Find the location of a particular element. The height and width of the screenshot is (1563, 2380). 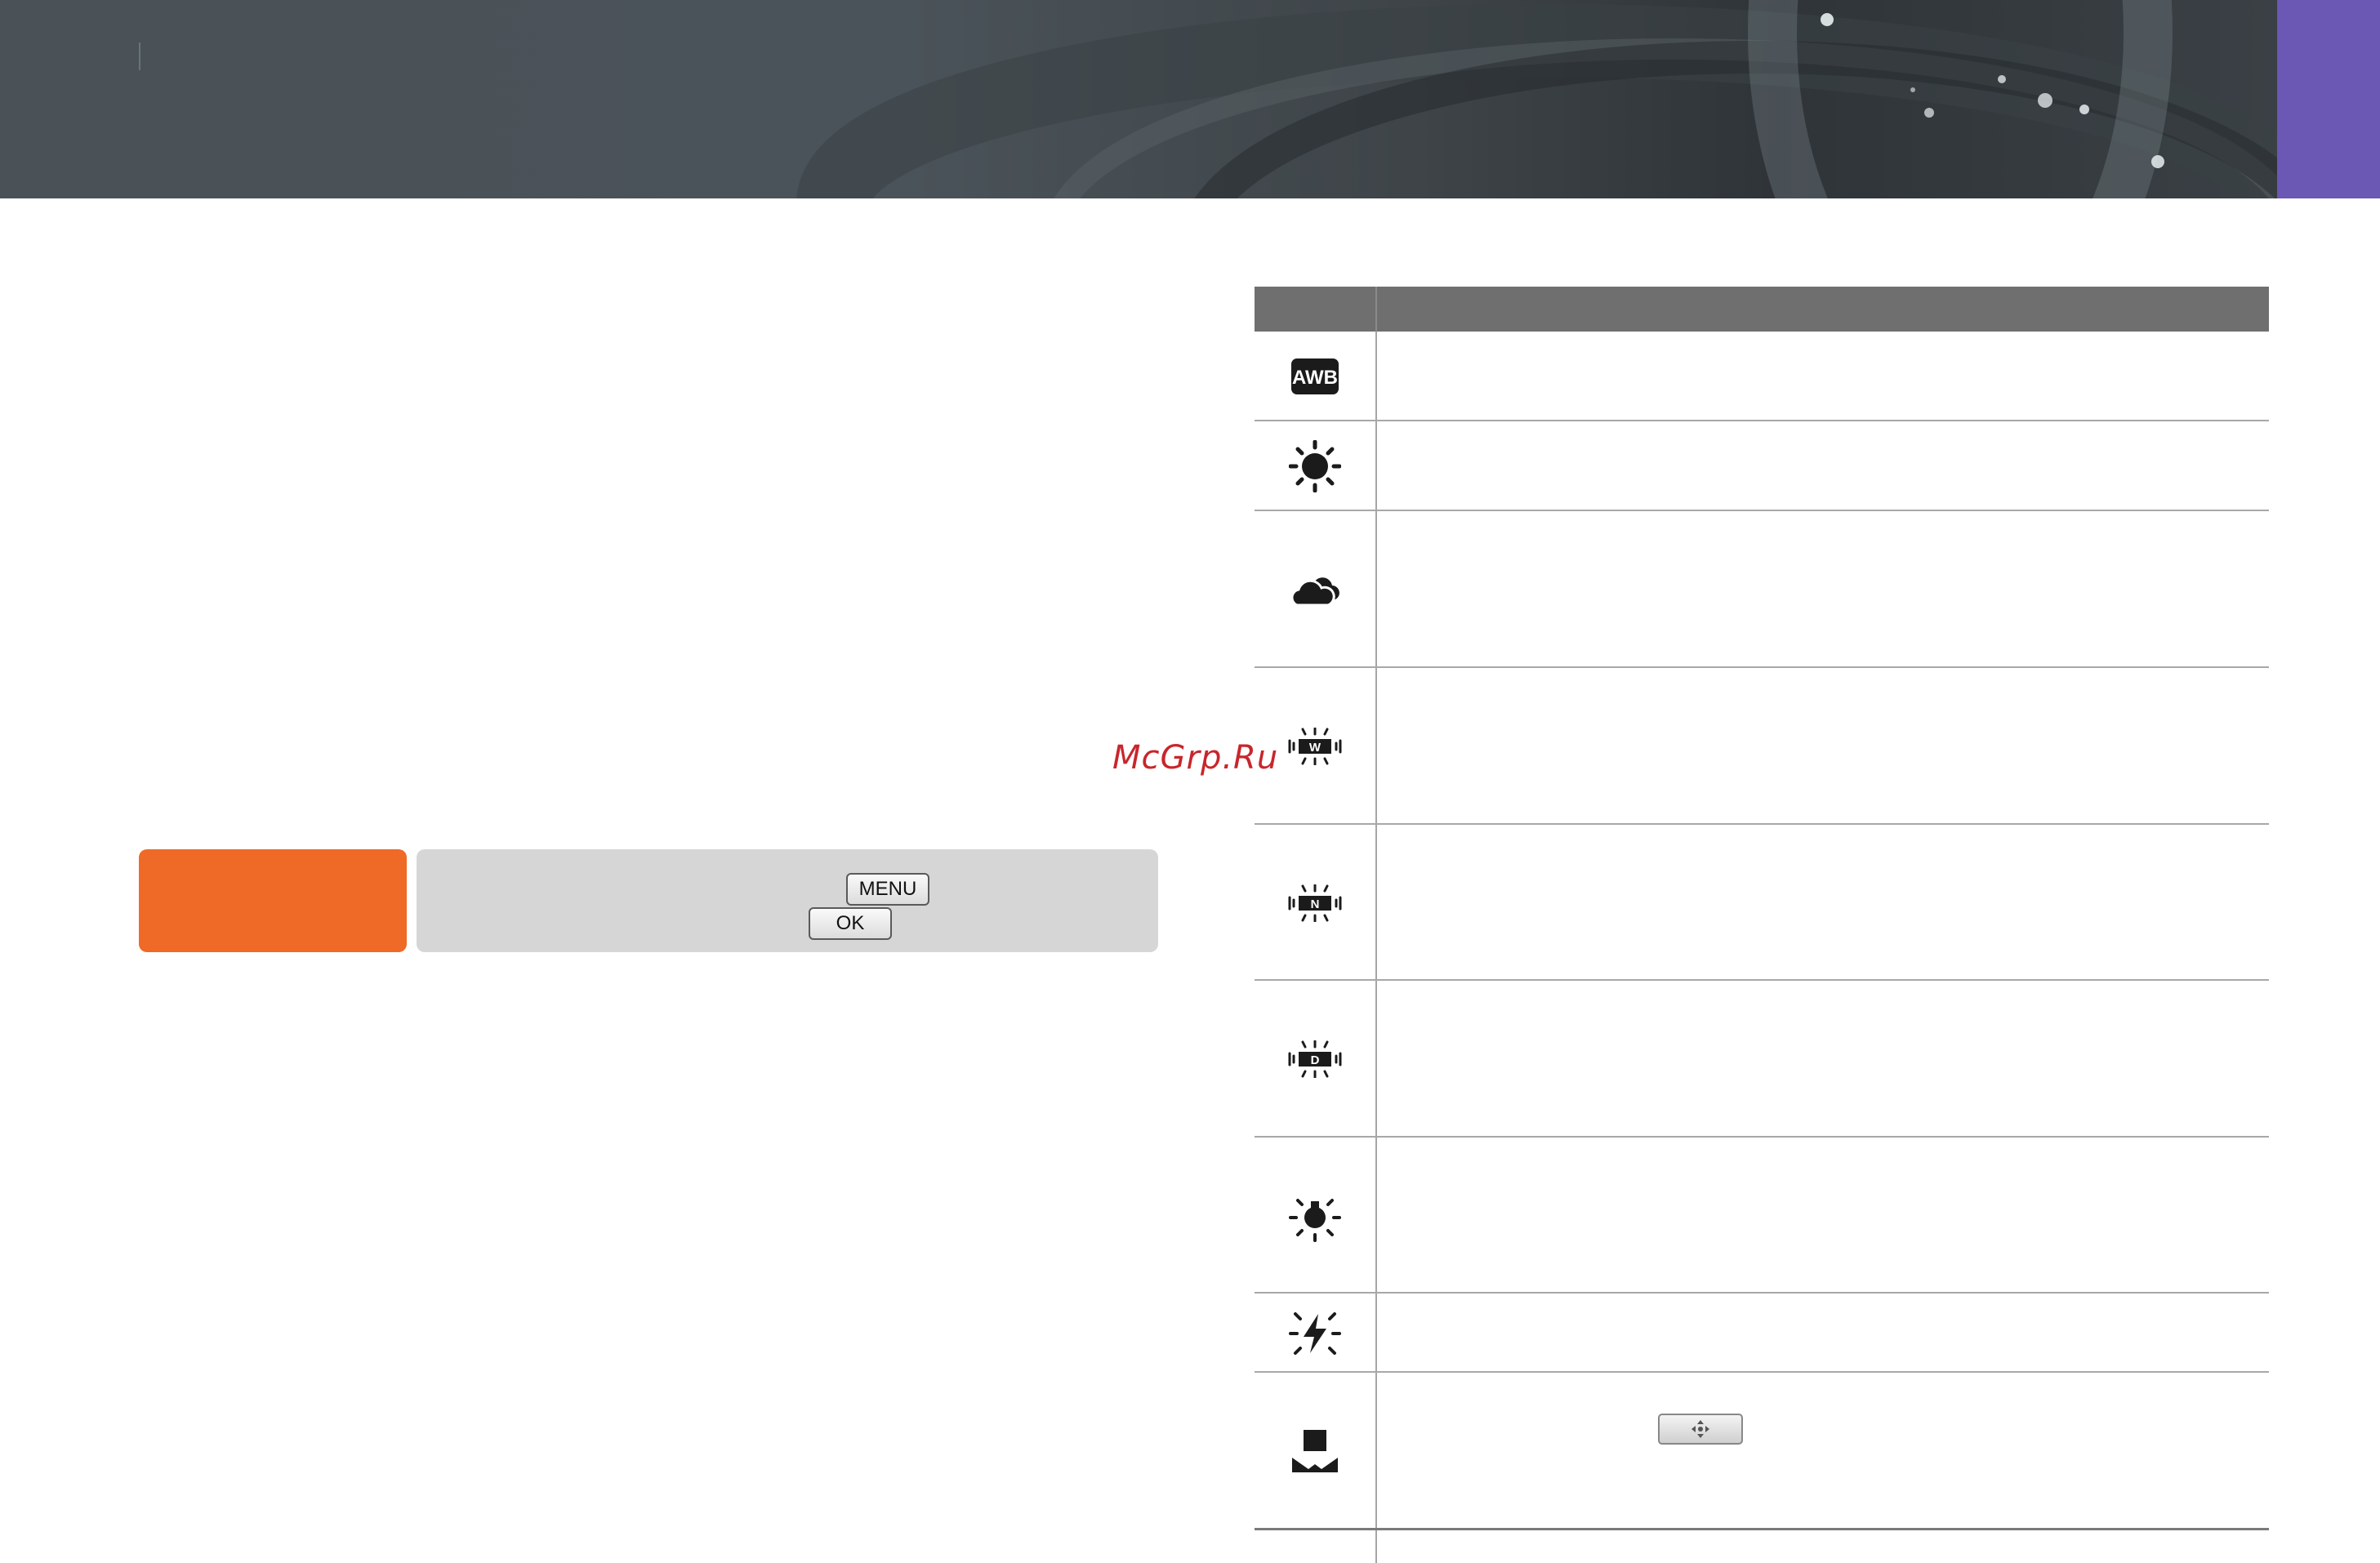

tungsten-bulb-icon is located at coordinates (1315, 1216).